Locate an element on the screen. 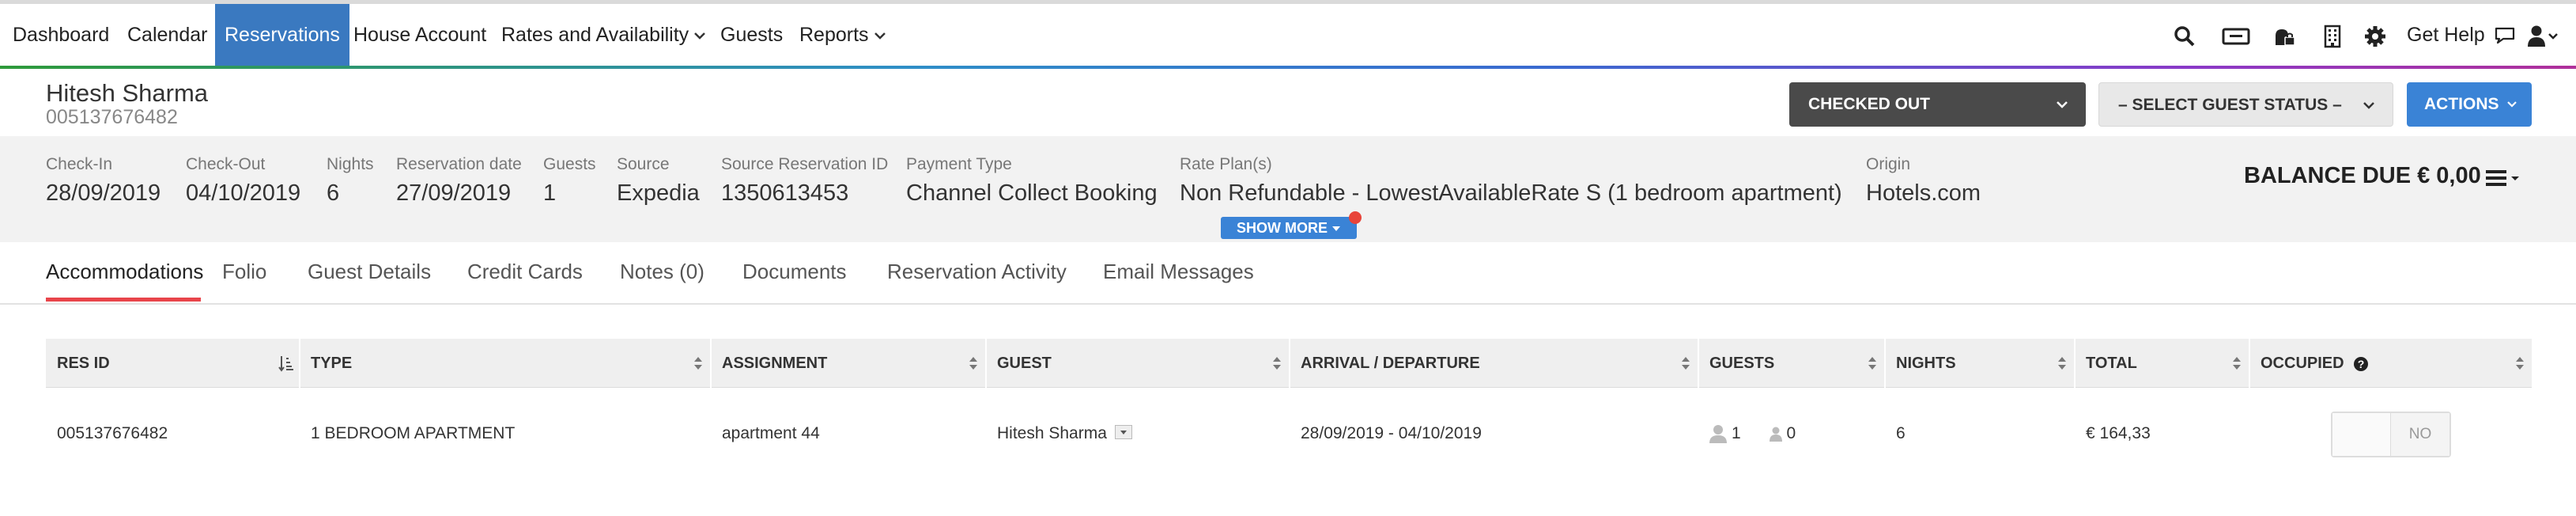 This screenshot has width=2576, height=516. nav-house-account: House Account is located at coordinates (419, 35).